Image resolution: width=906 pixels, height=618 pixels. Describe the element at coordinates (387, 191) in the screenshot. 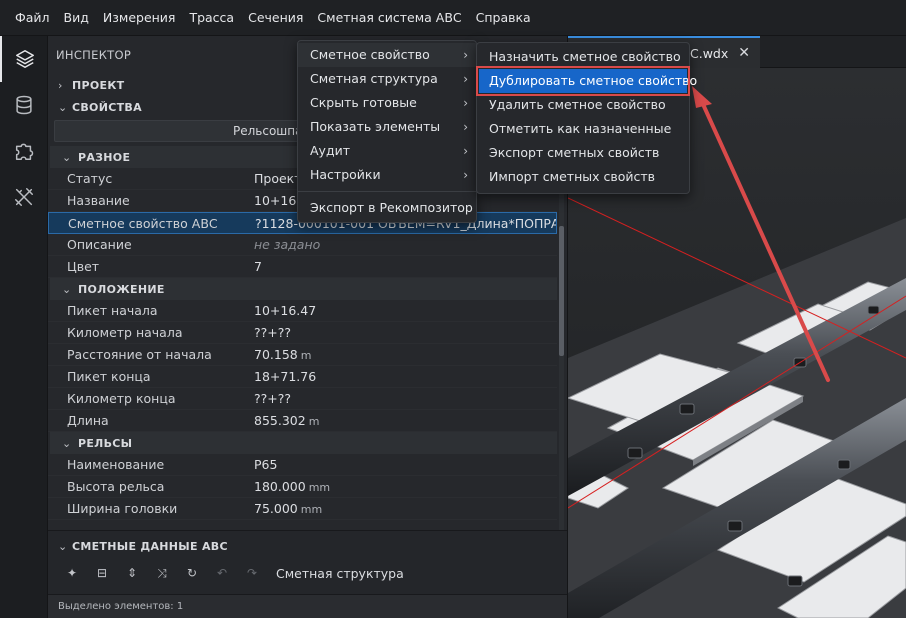

I see `menu-separator` at that location.